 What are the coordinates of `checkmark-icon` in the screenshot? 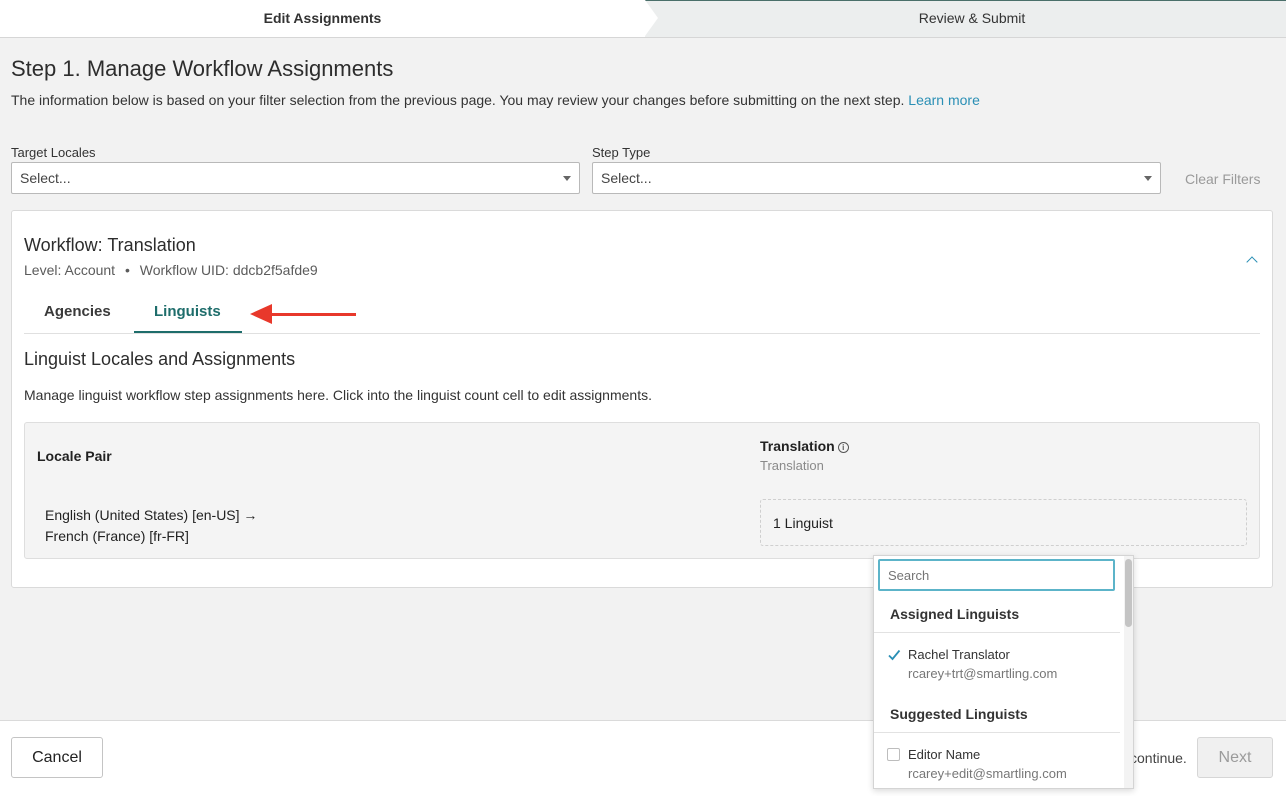 It's located at (894, 655).